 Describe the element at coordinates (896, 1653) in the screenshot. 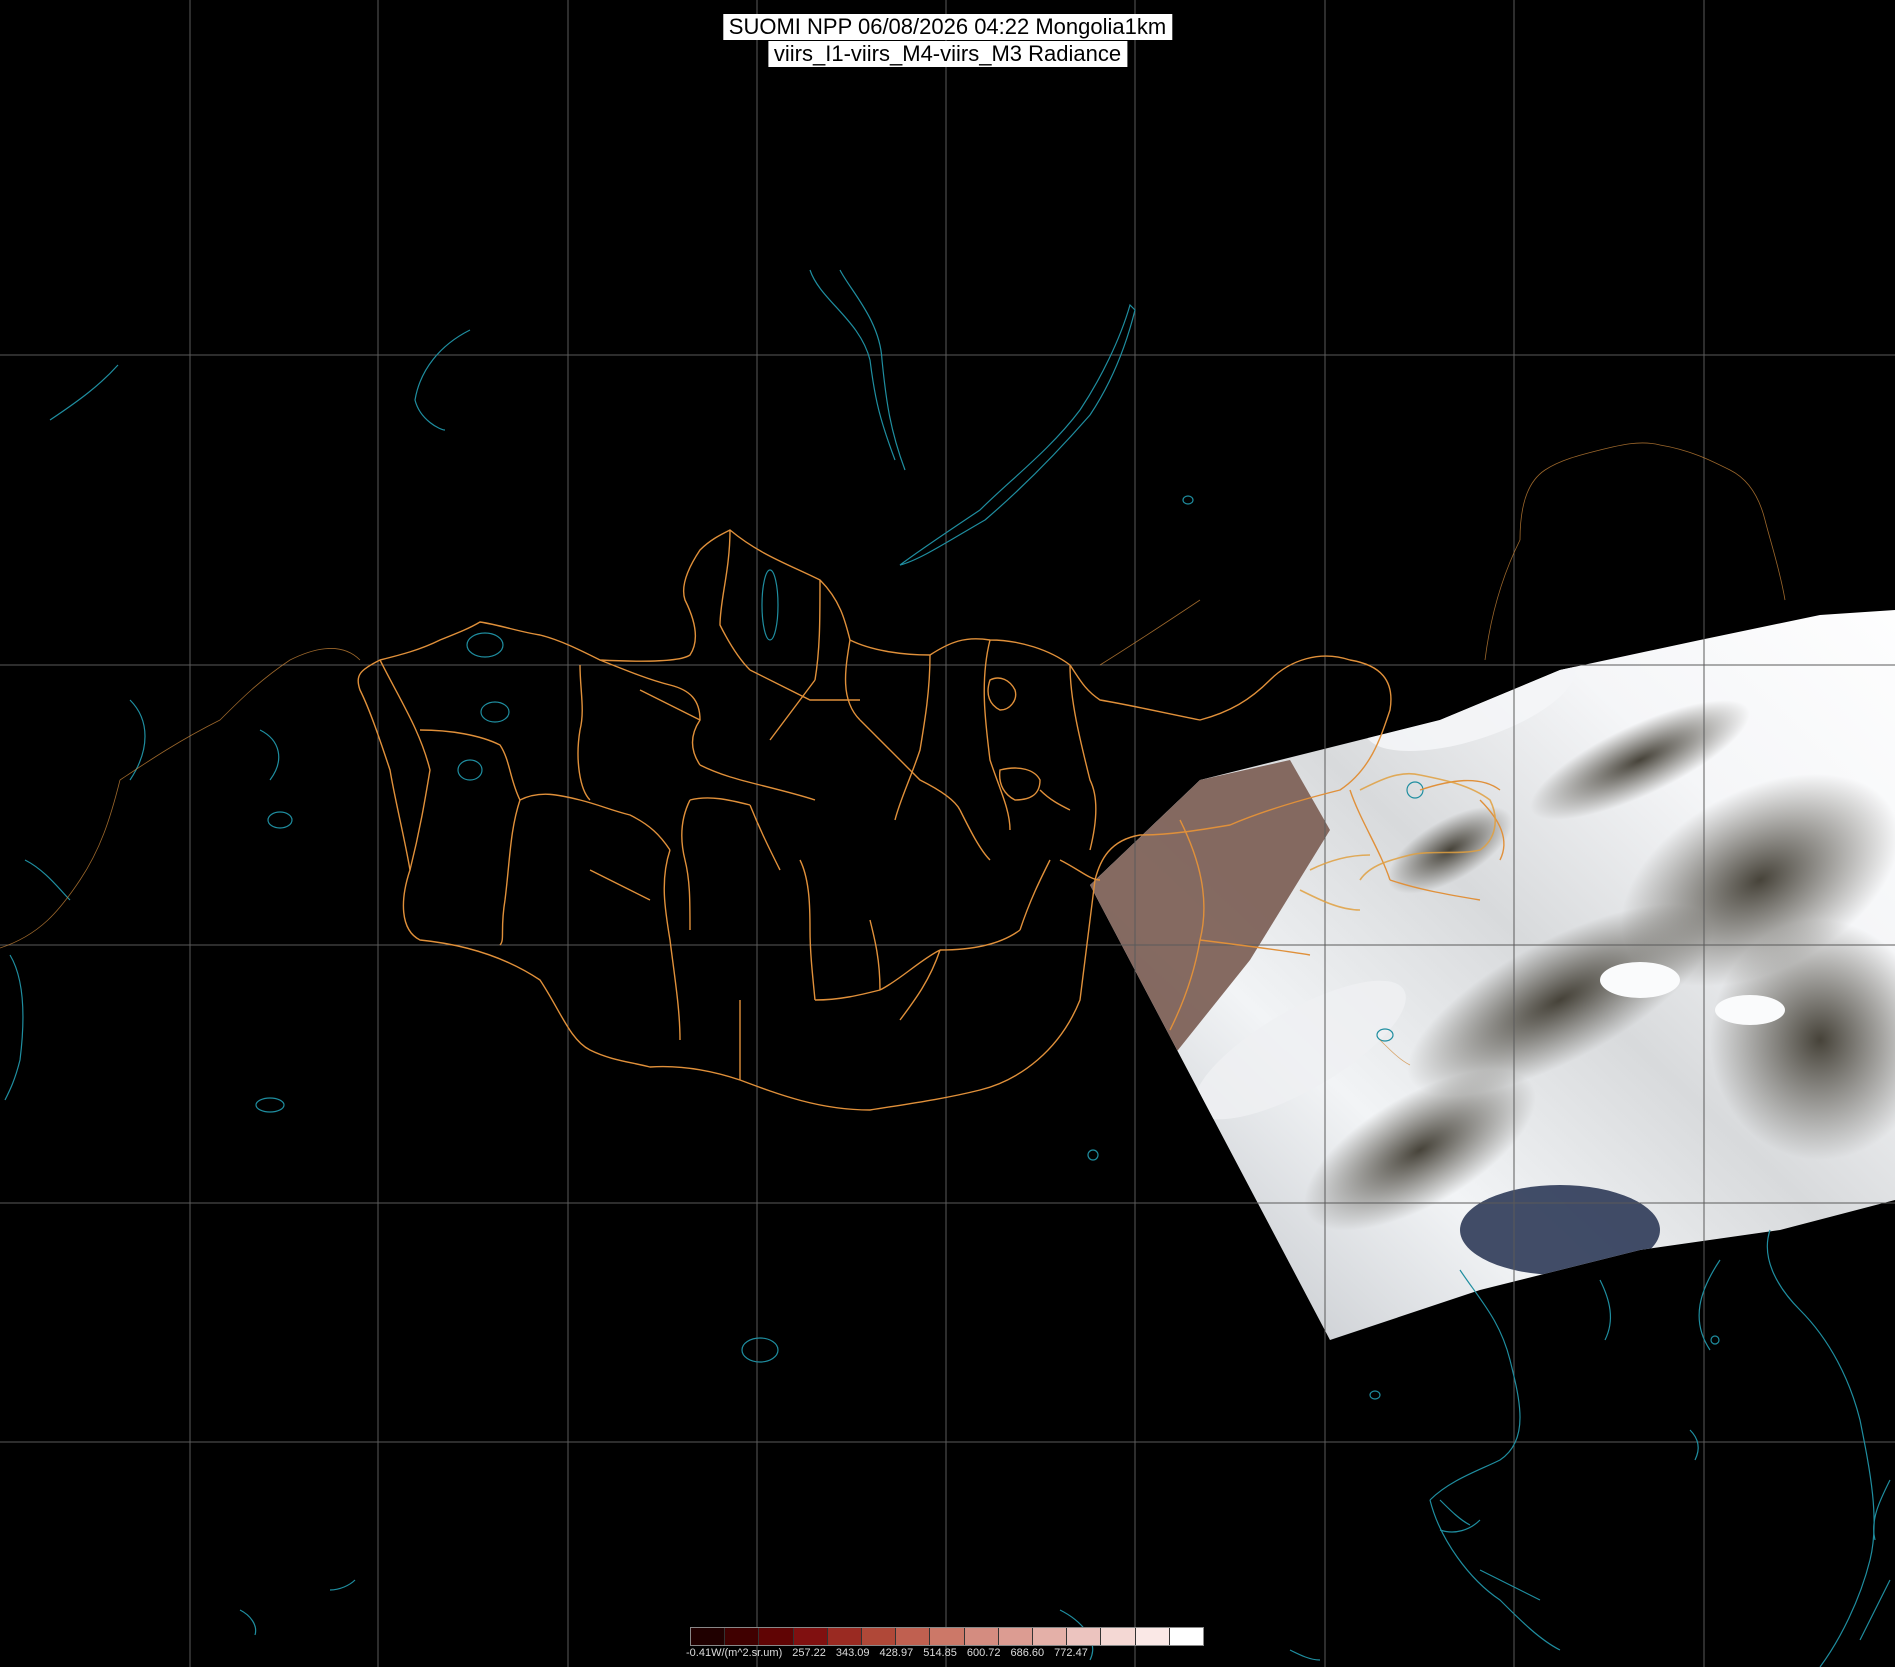

I see `colorbar-tick-label: 428.97` at that location.